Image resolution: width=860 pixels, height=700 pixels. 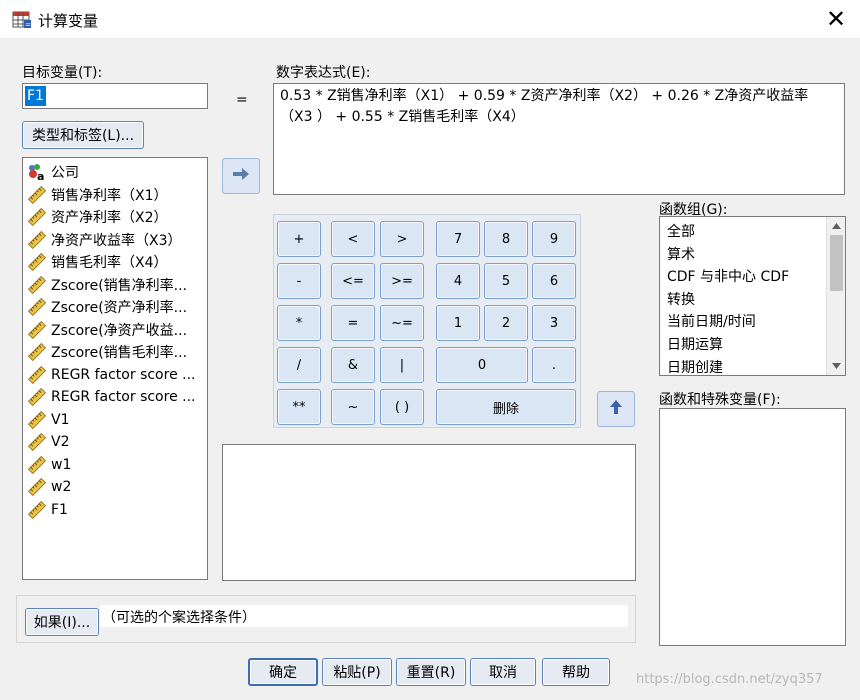 I want to click on target-variable-label: 目标变量(T):, so click(x=62, y=73).